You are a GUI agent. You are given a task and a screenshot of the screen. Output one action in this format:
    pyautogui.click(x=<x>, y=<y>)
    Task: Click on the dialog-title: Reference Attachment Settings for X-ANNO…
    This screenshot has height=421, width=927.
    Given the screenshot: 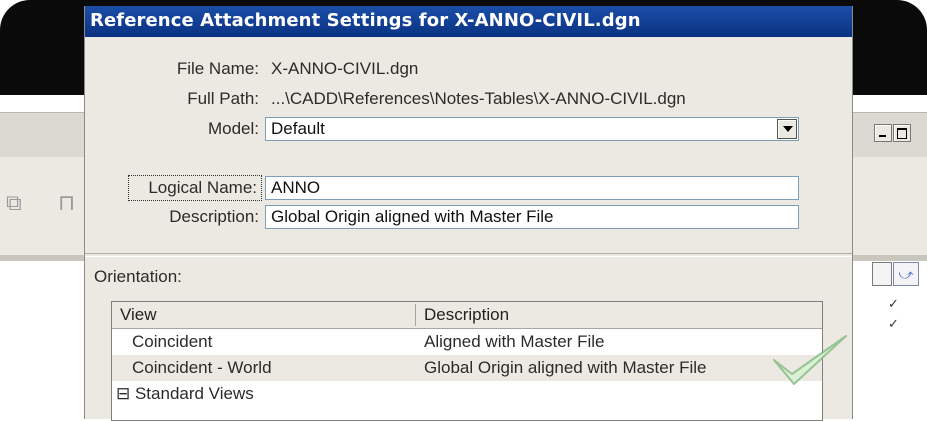 What is the action you would take?
    pyautogui.click(x=365, y=20)
    